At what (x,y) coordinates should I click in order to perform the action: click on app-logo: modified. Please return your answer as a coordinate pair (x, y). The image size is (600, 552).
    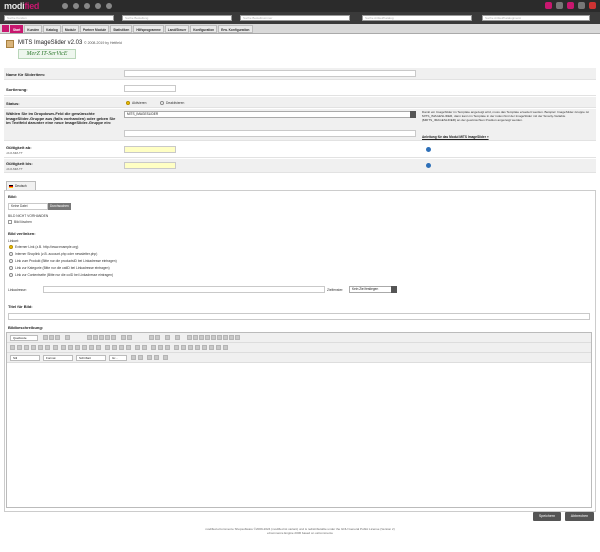
    Looking at the image, I should click on (21, 6).